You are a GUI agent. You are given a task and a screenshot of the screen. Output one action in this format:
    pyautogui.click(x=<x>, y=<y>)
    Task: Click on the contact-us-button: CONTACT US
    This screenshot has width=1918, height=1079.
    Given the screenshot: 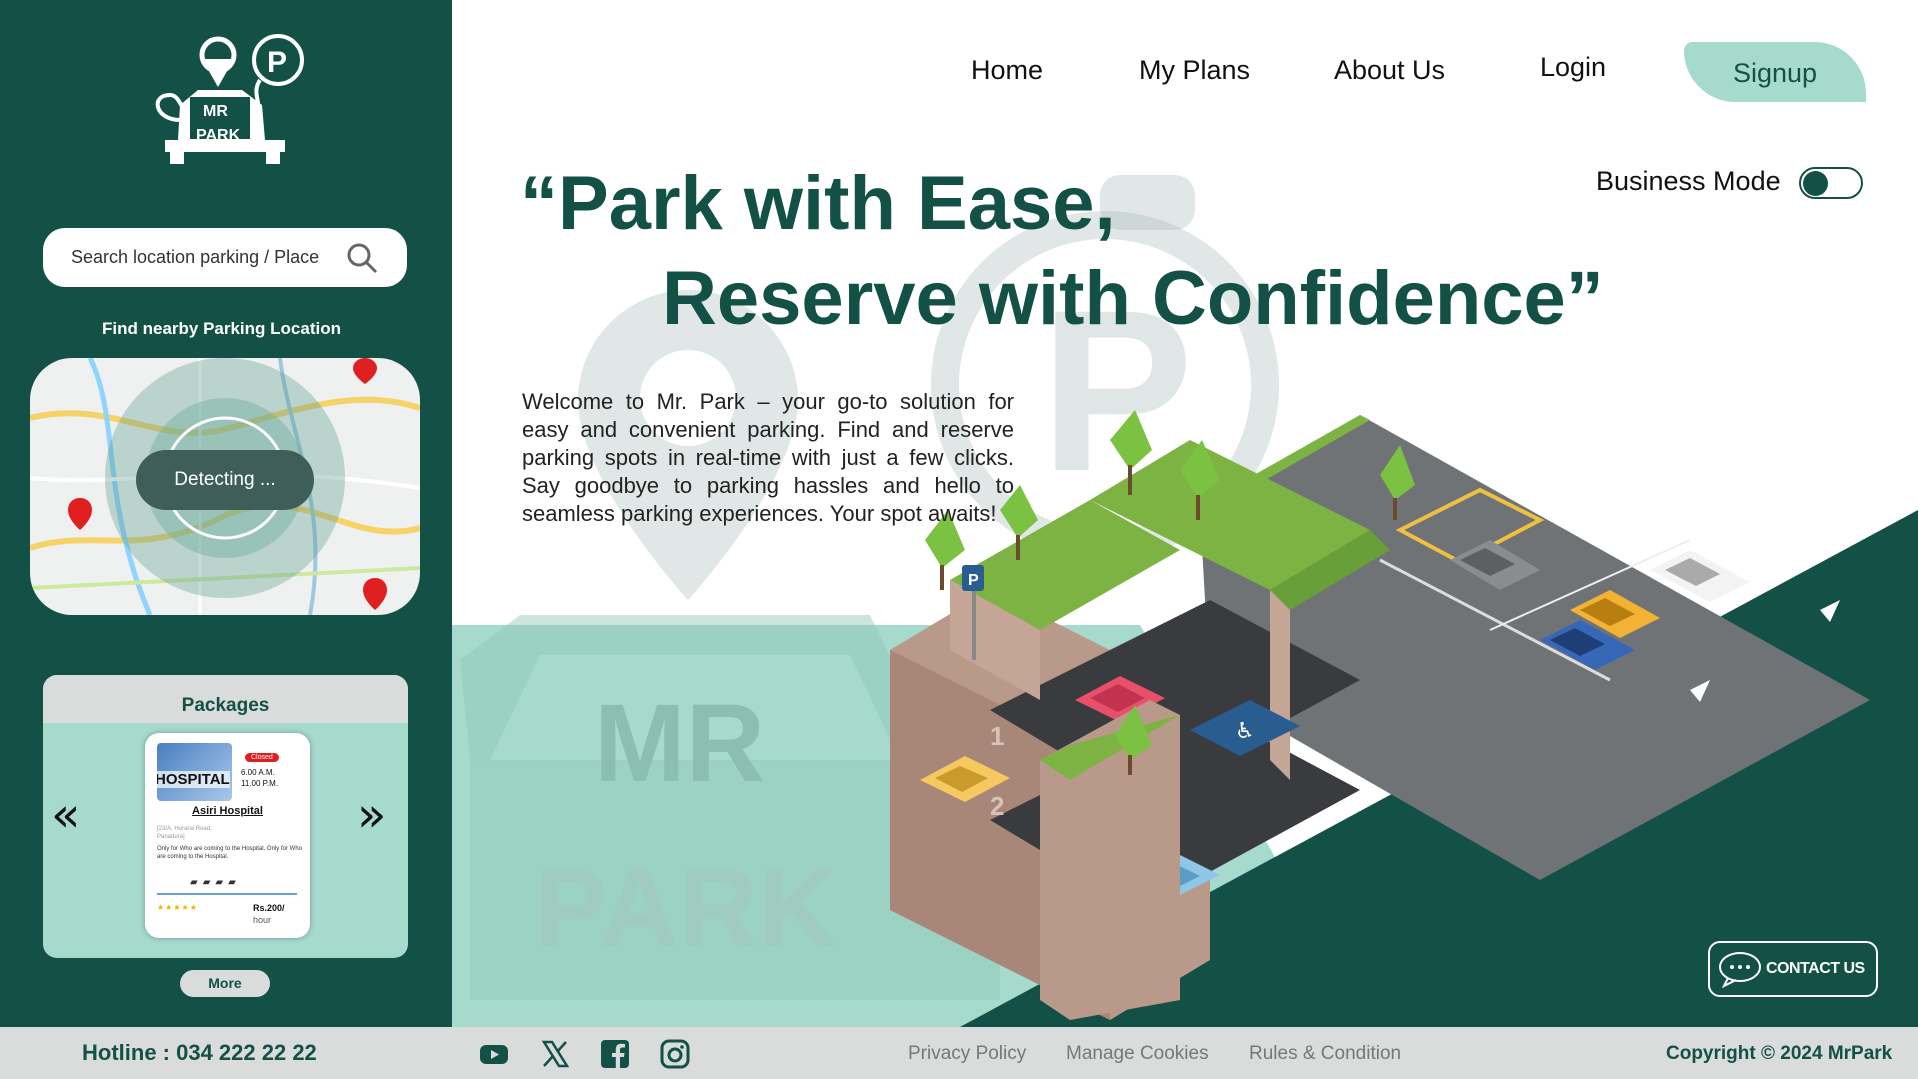 What is the action you would take?
    pyautogui.click(x=1793, y=969)
    